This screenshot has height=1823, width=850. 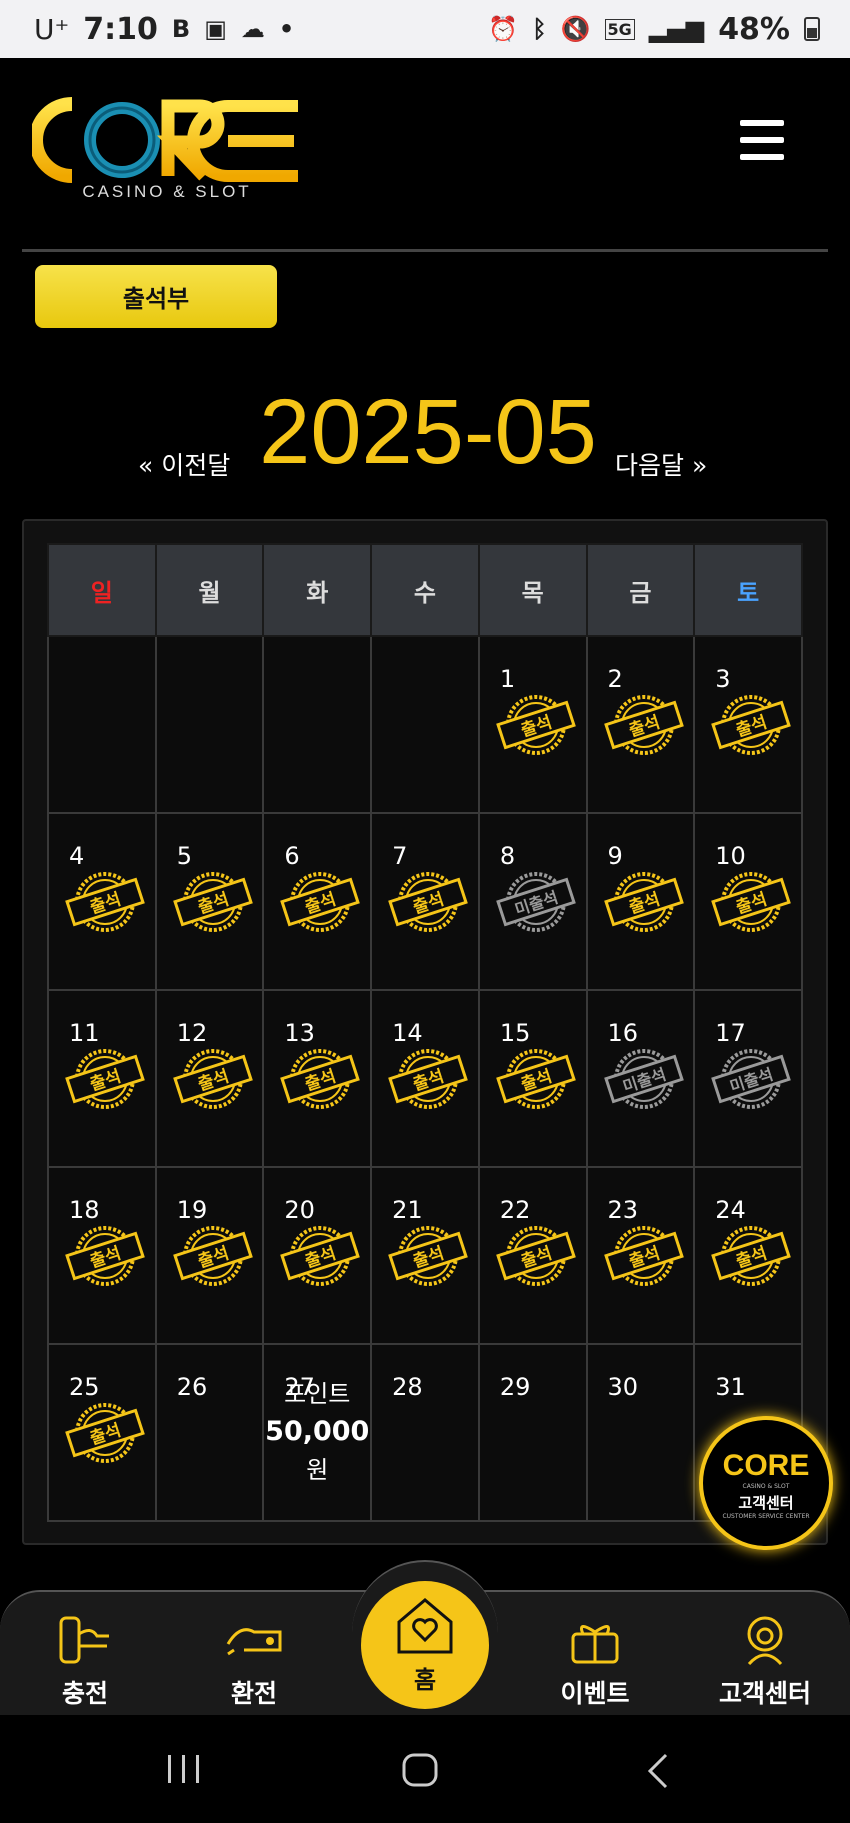 What do you see at coordinates (181, 29) in the screenshot?
I see `b-icon: B` at bounding box center [181, 29].